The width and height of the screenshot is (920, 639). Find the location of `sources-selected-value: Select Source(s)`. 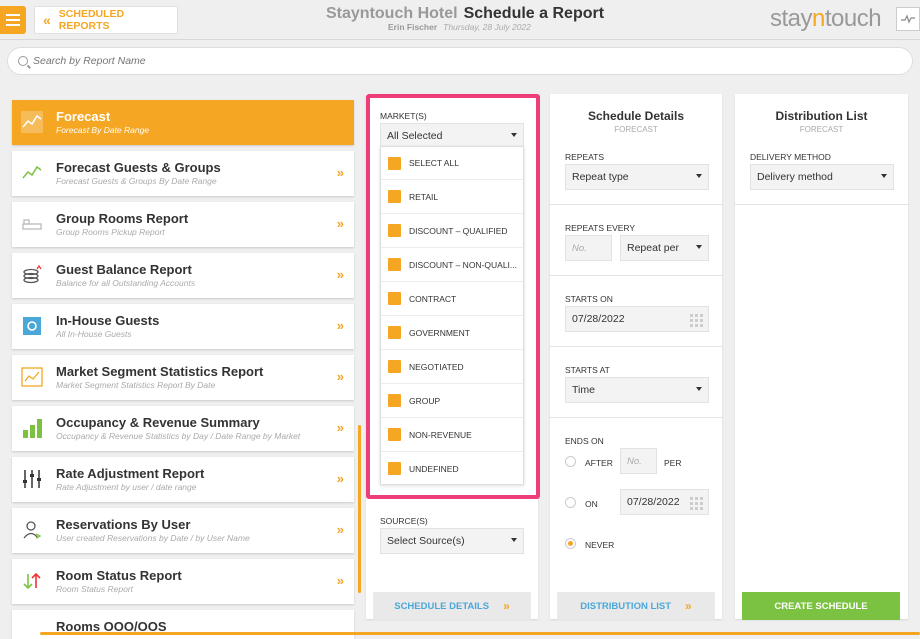

sources-selected-value: Select Source(s) is located at coordinates (426, 541).